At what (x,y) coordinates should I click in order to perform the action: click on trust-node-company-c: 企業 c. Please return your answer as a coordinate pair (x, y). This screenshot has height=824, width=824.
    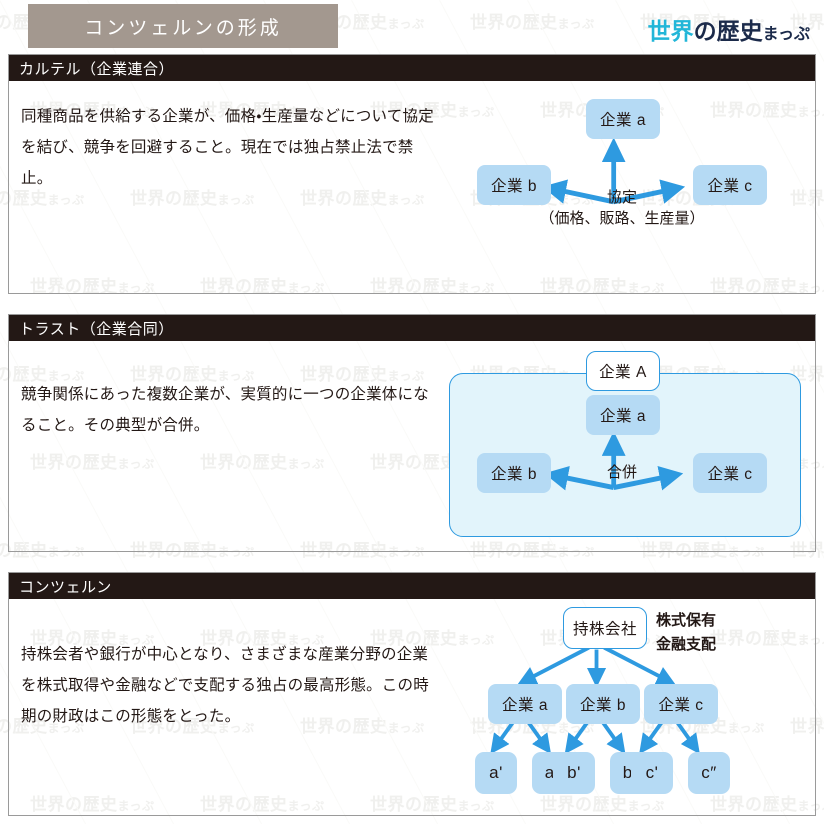
    Looking at the image, I should click on (730, 473).